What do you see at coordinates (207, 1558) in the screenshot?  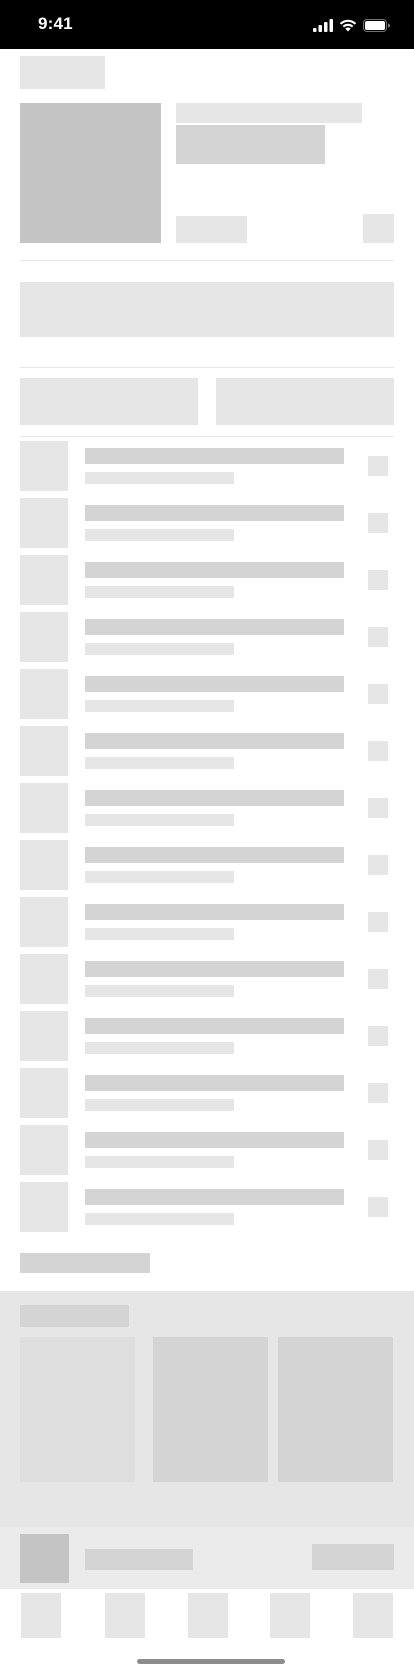 I see `mini-player` at bounding box center [207, 1558].